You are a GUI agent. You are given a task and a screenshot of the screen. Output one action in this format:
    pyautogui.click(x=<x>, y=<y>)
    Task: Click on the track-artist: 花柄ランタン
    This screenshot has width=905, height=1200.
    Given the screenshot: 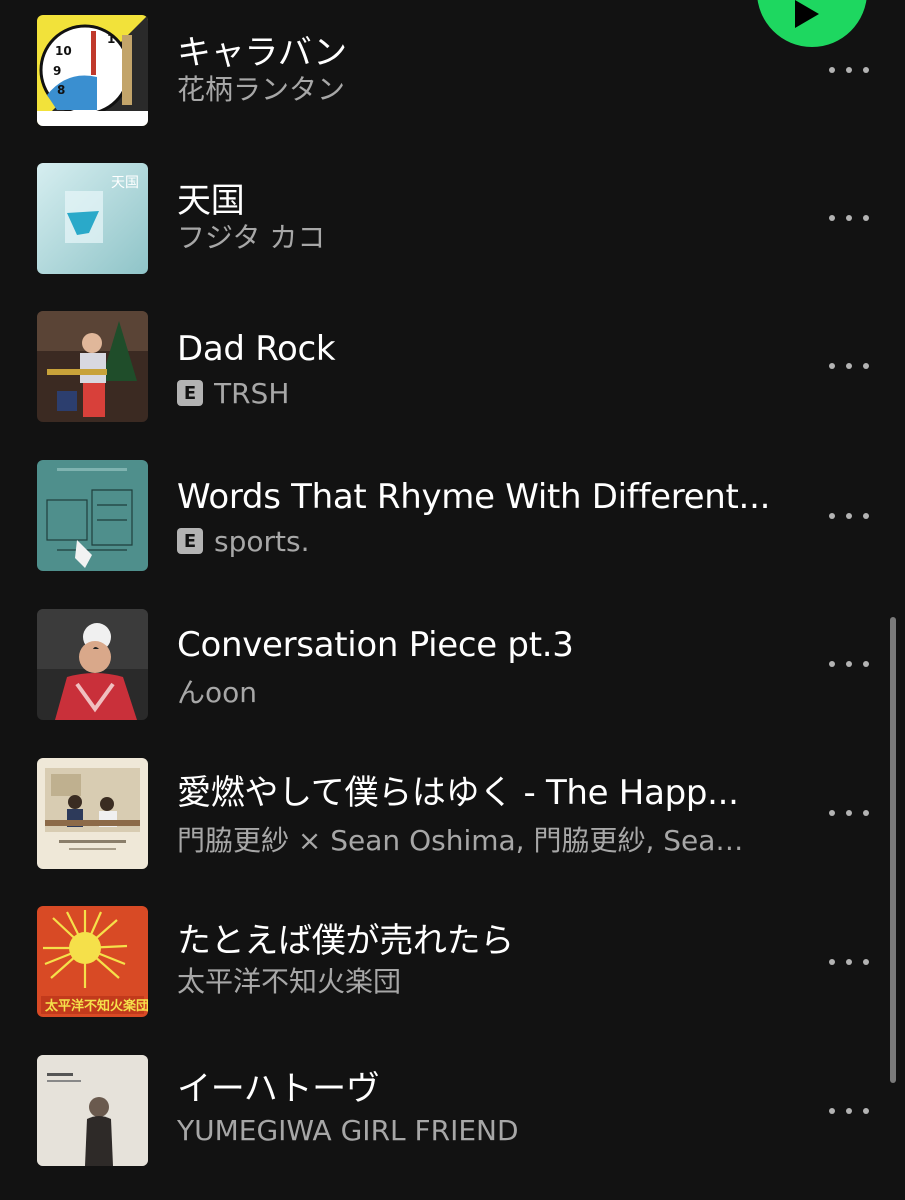 What is the action you would take?
    pyautogui.click(x=261, y=89)
    